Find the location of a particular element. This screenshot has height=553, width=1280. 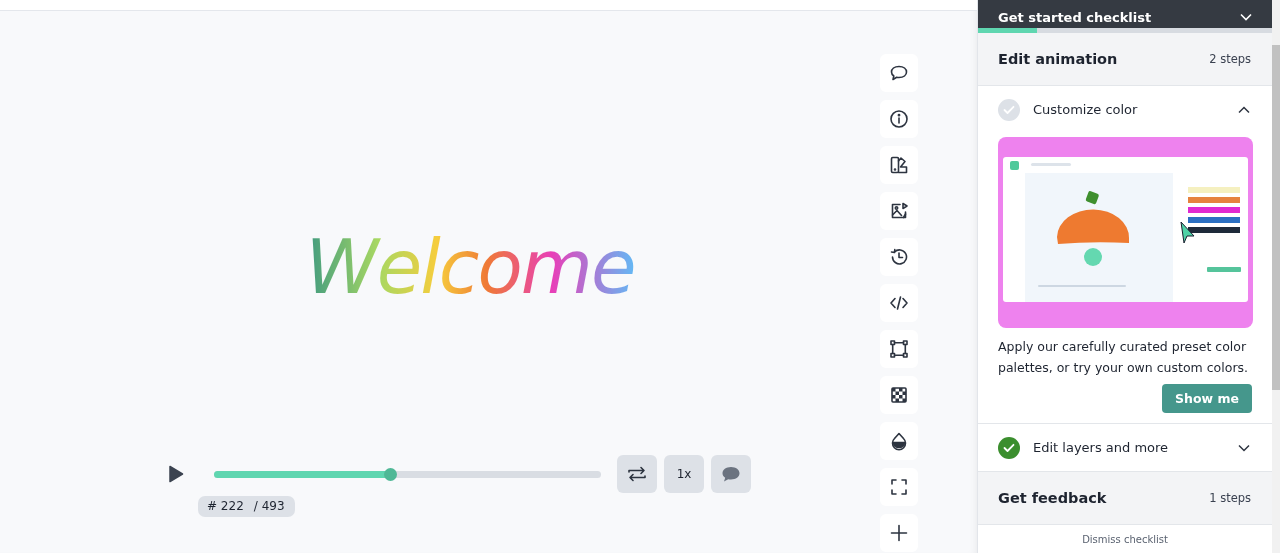

swatch-icon is located at coordinates (899, 165).